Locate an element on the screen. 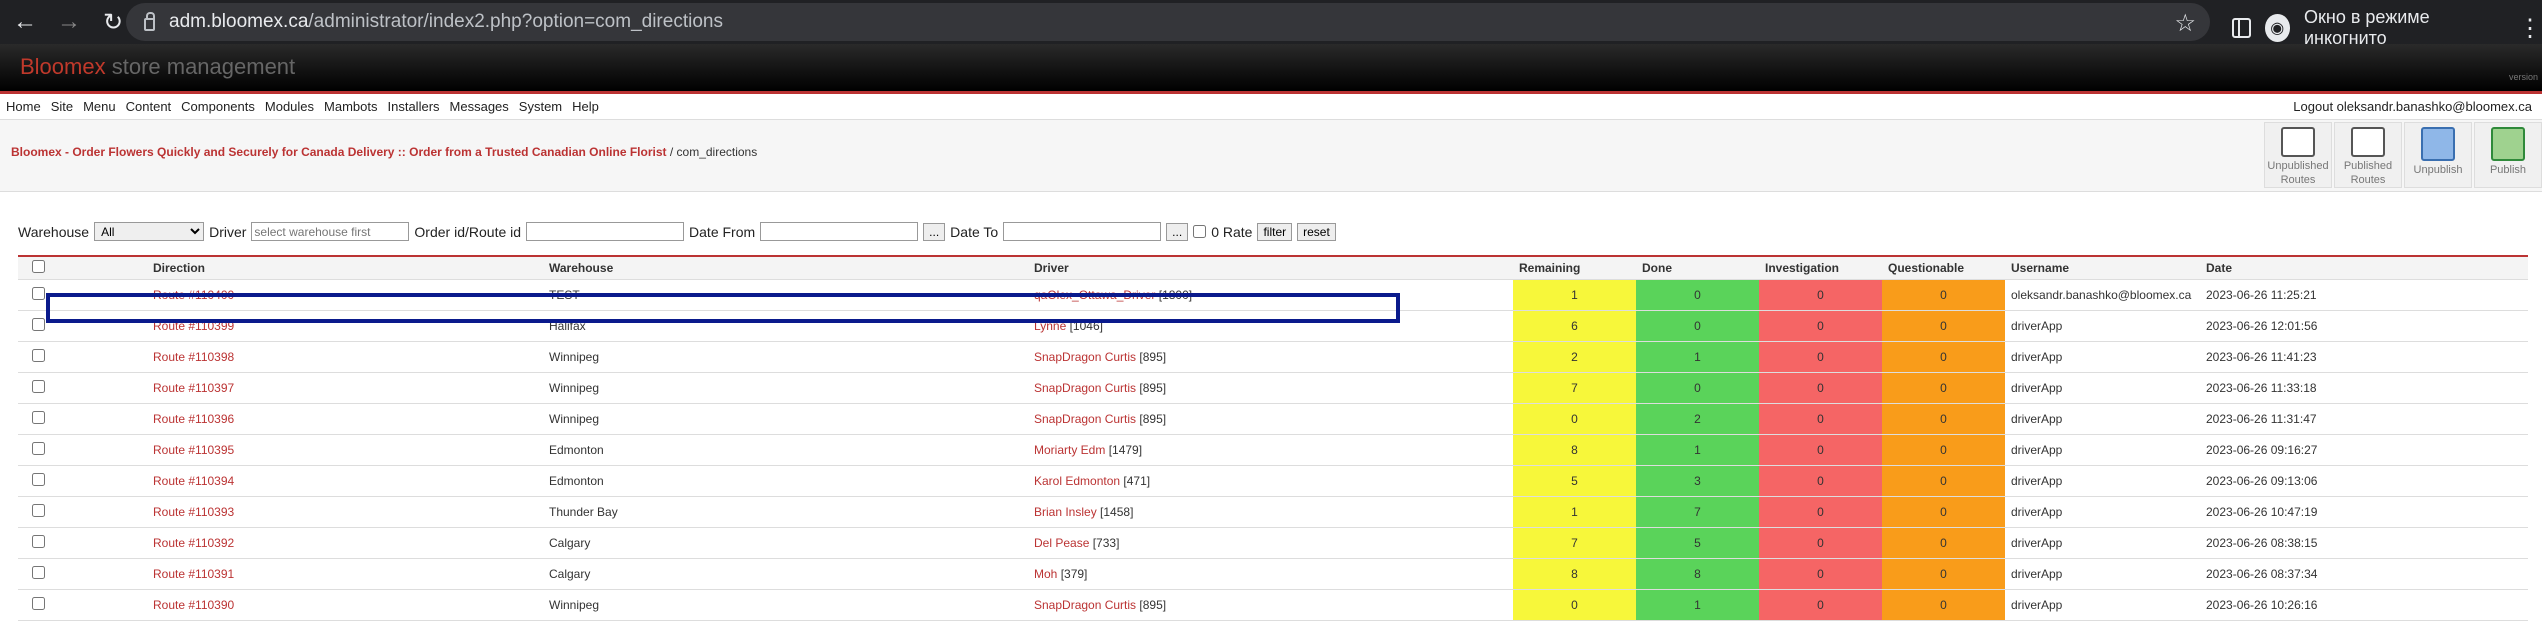 Image resolution: width=2542 pixels, height=631 pixels. forward-icon: → is located at coordinates (69, 22).